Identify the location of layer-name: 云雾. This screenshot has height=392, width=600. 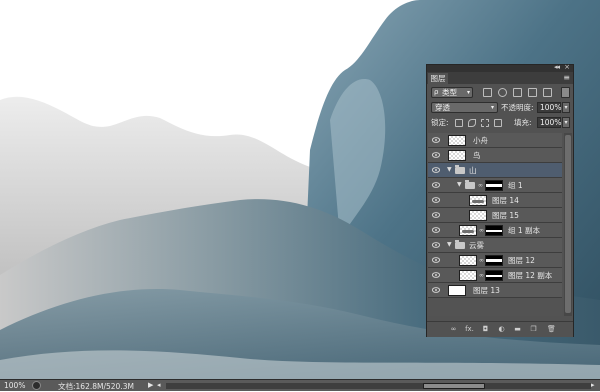
(476, 245).